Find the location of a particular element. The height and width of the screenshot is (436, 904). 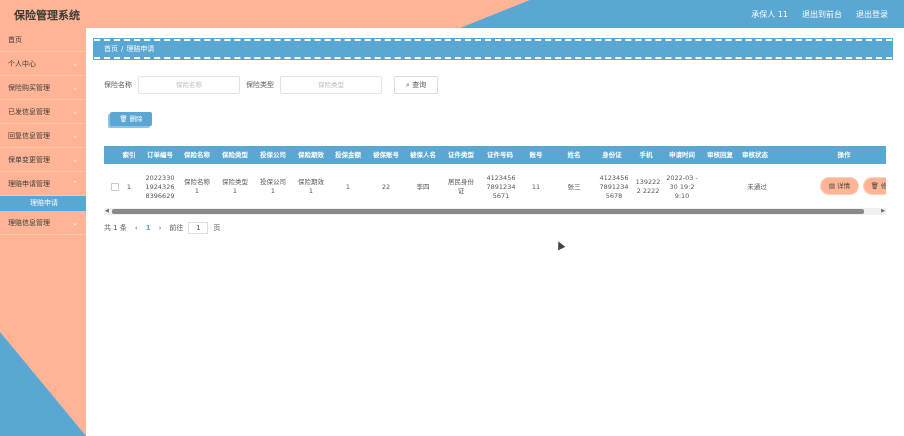

logout-link: 退出登录 is located at coordinates (872, 14).